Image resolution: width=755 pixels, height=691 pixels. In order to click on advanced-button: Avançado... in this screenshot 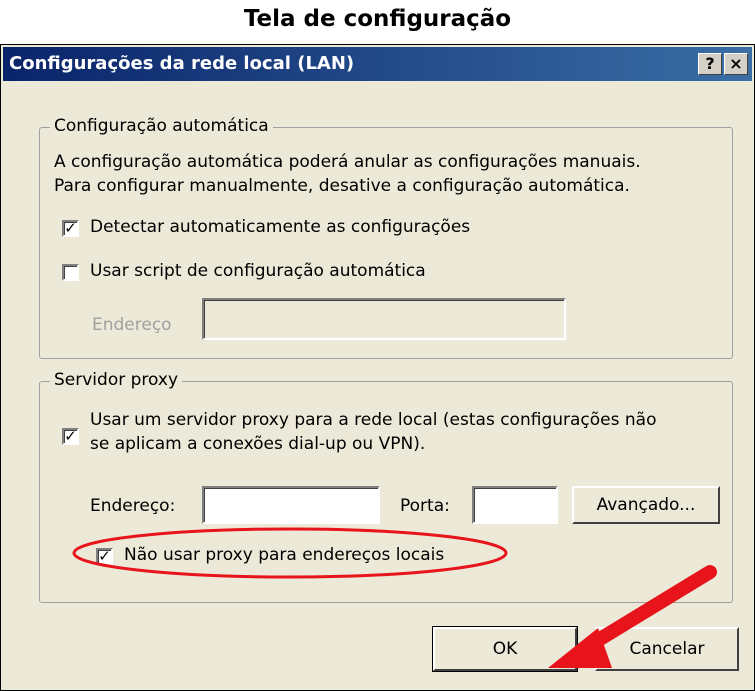, I will do `click(646, 505)`.